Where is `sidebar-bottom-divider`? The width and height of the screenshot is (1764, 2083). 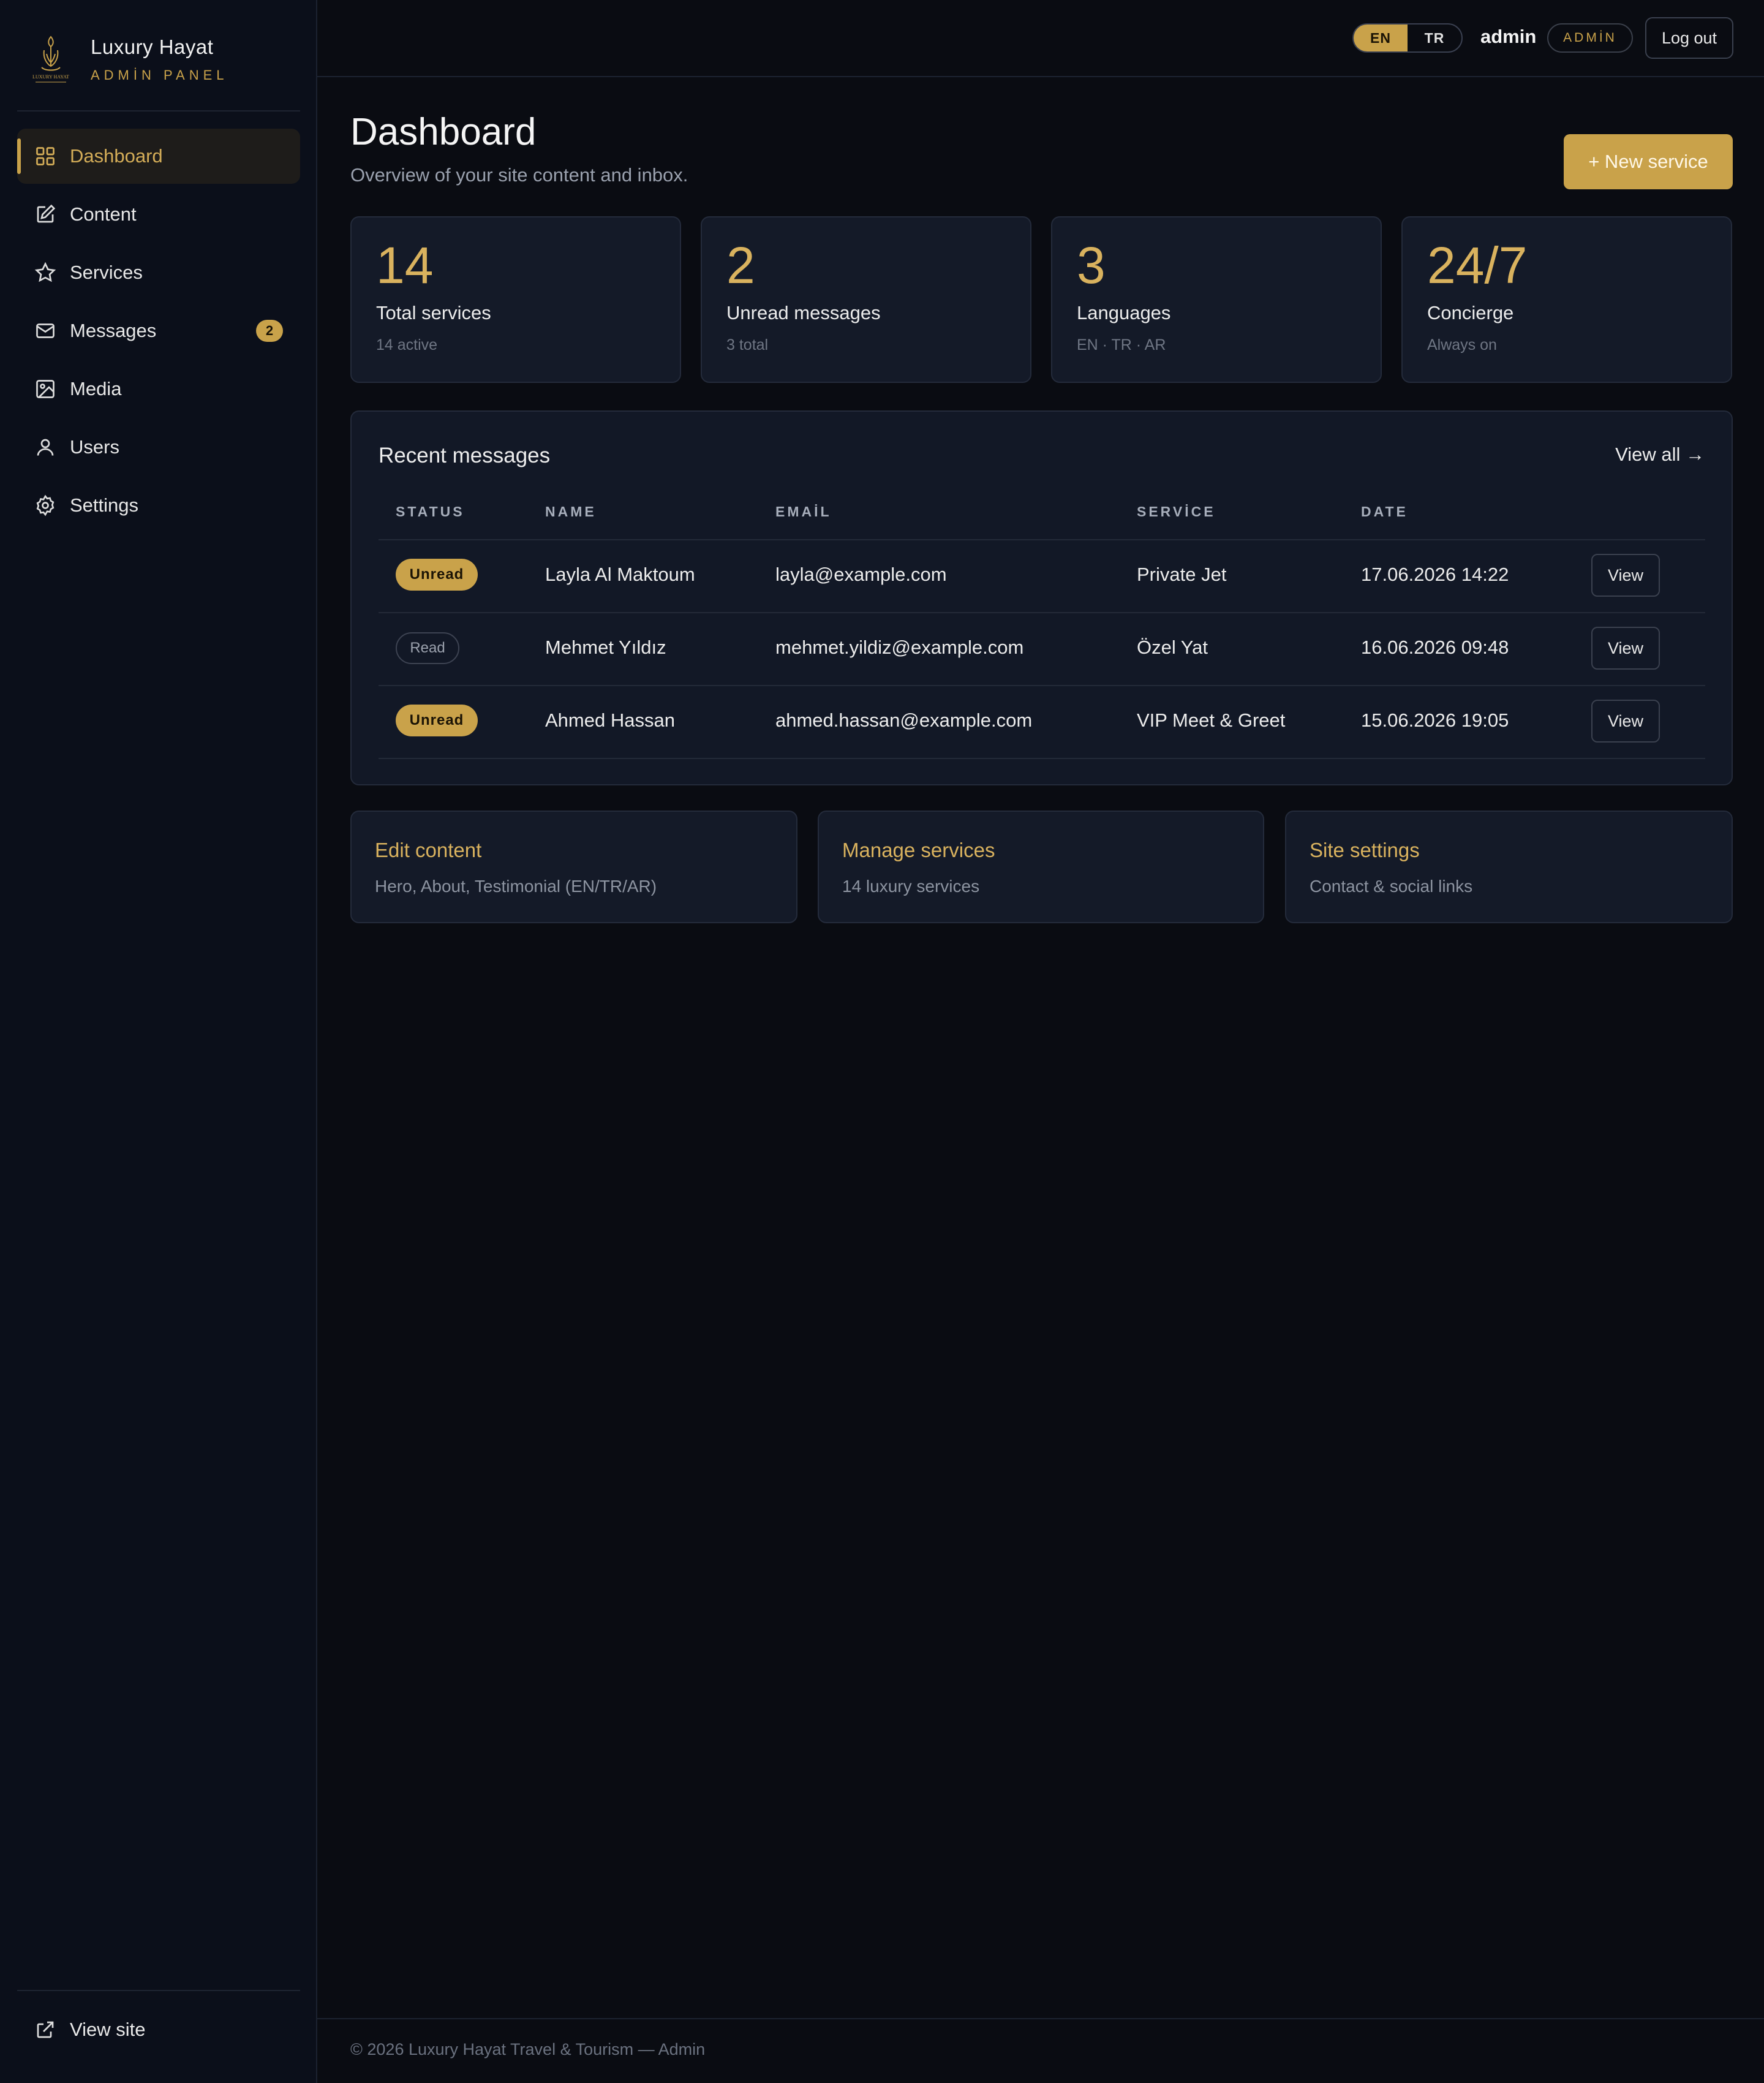 sidebar-bottom-divider is located at coordinates (158, 1990).